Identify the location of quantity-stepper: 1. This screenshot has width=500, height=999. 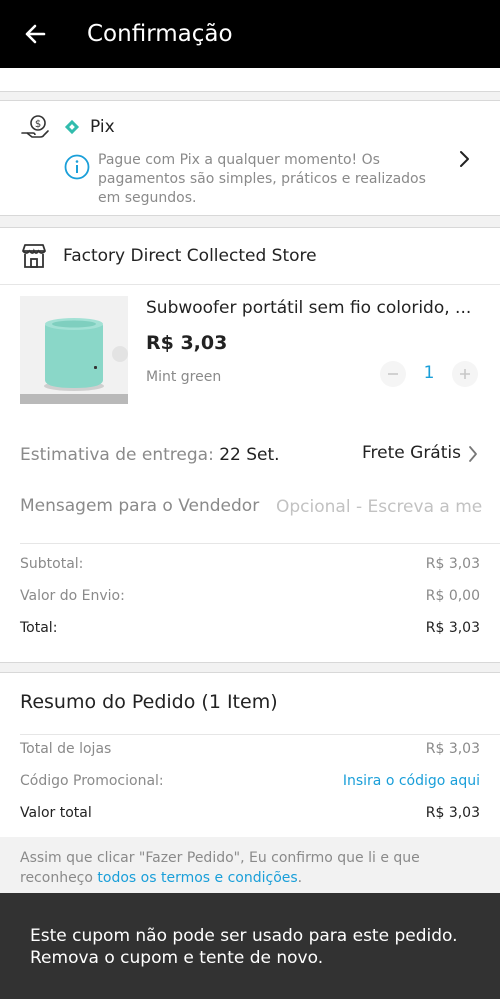
(429, 374).